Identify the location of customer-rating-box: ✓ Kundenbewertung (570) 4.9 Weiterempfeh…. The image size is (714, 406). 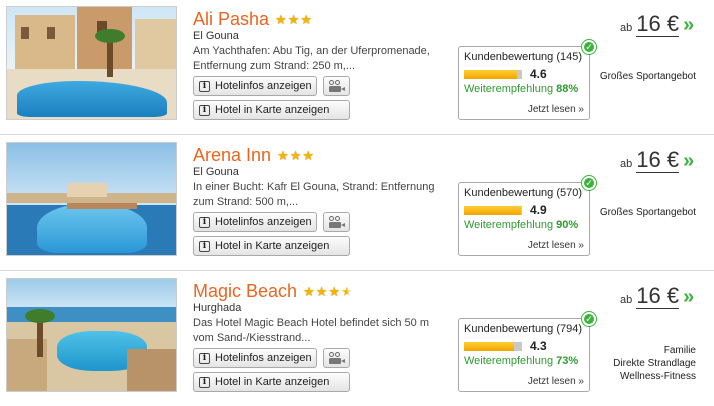
(527, 216).